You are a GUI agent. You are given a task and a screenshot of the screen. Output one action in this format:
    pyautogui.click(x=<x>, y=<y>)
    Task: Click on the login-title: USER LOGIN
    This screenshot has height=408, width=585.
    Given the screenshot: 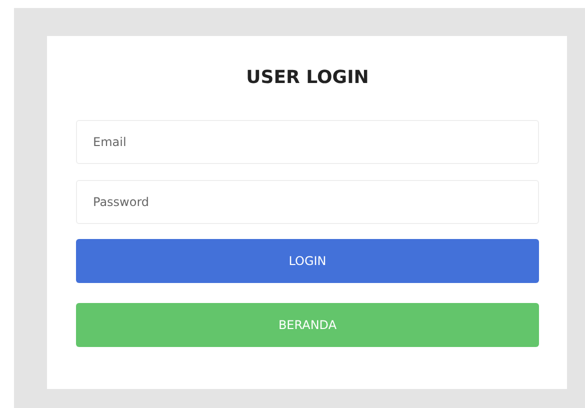 What is the action you would take?
    pyautogui.click(x=307, y=78)
    